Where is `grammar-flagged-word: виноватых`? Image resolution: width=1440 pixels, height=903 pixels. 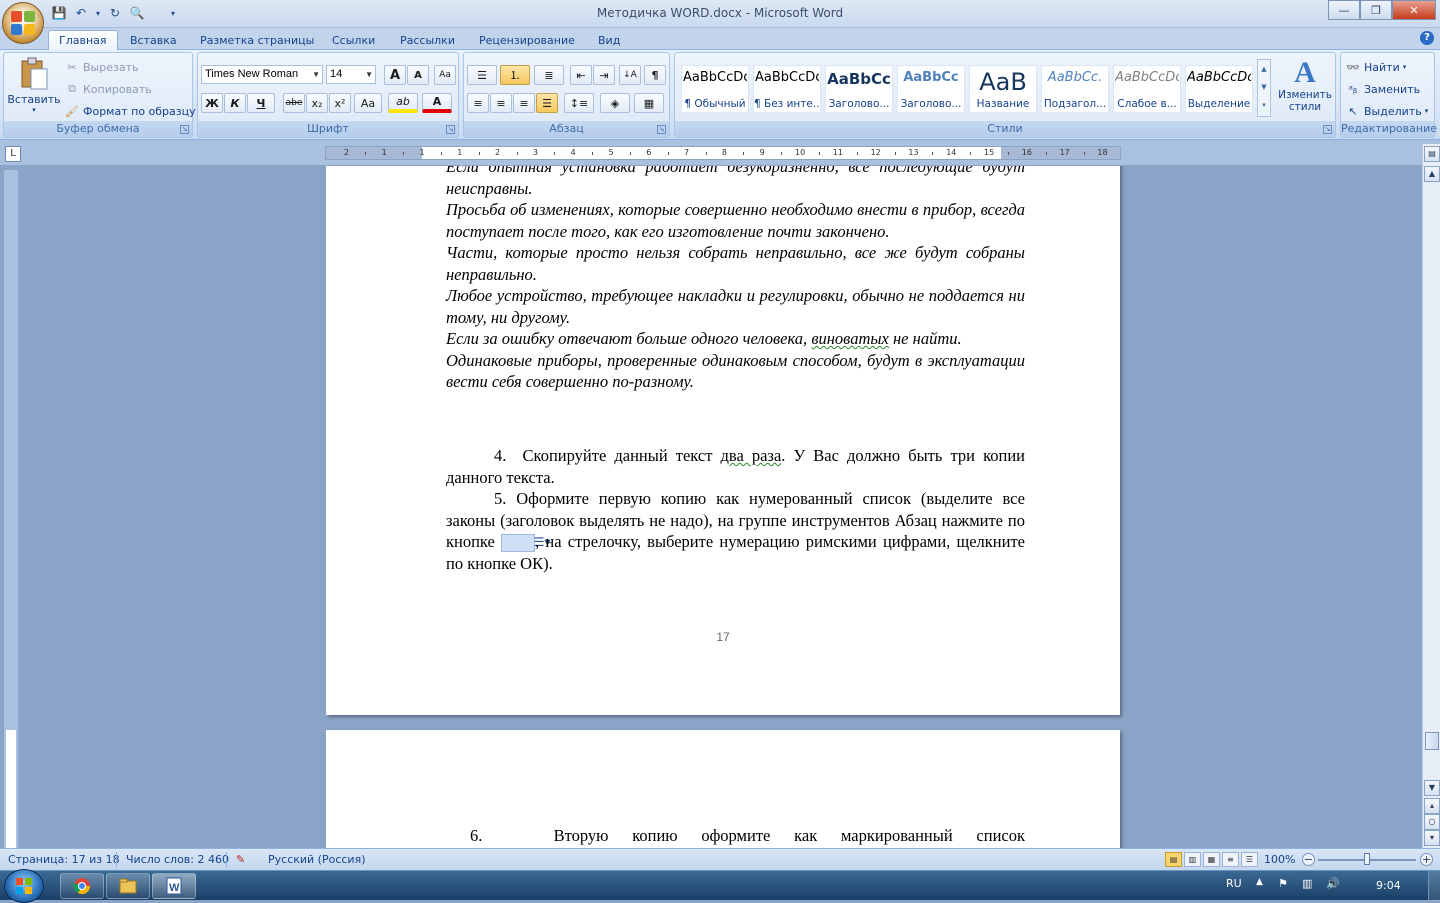 grammar-flagged-word: виноватых is located at coordinates (850, 338).